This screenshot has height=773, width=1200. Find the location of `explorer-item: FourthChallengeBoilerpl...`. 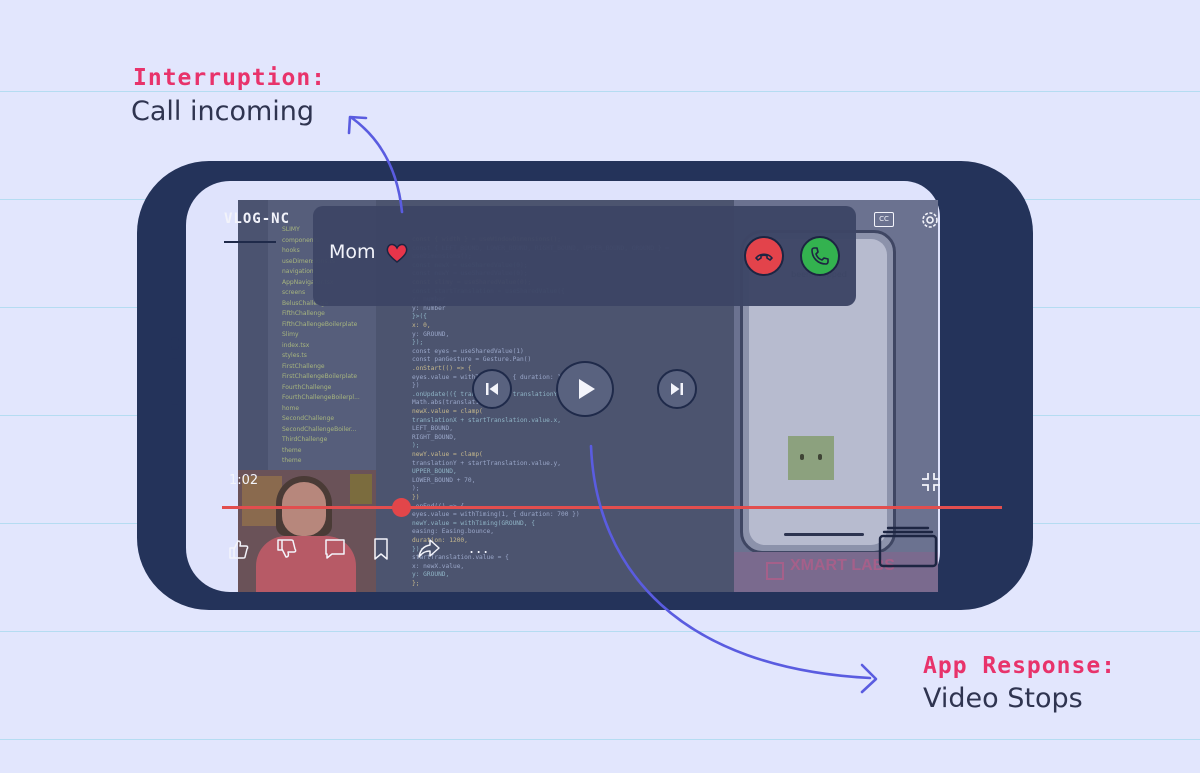

explorer-item: FourthChallengeBoilerpl... is located at coordinates (321, 397).